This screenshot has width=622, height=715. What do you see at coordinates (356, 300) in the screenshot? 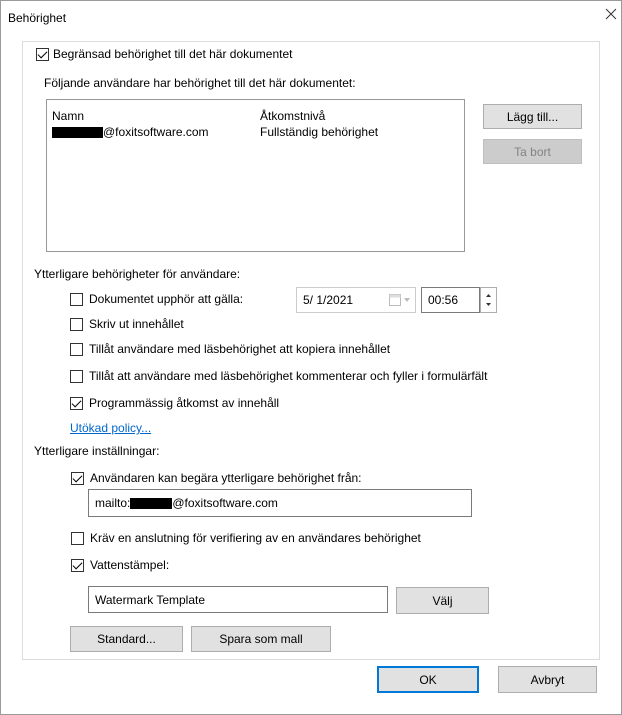
I see `expire-date-picker: 5/ 1/2021` at bounding box center [356, 300].